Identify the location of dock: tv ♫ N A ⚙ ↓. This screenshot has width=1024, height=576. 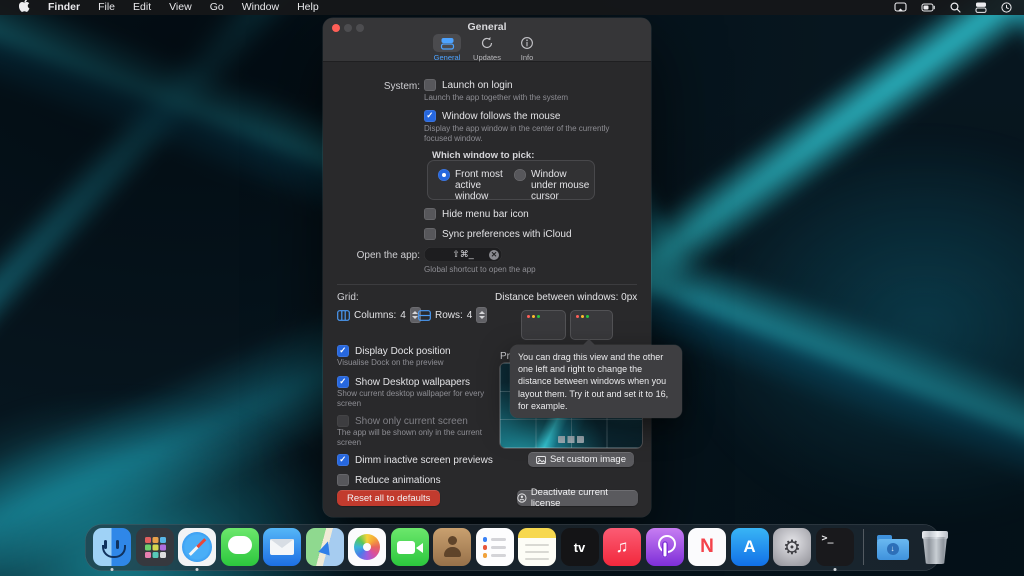
(516, 547).